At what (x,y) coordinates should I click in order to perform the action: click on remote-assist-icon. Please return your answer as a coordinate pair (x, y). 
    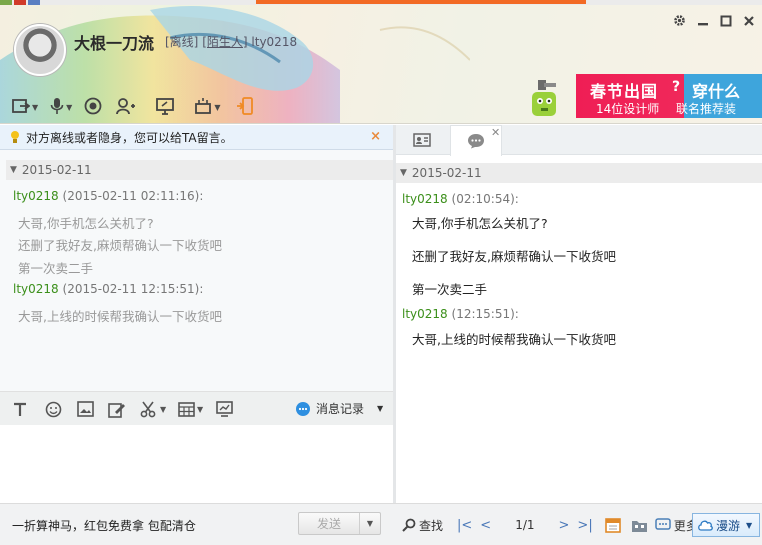
    Looking at the image, I should click on (203, 107).